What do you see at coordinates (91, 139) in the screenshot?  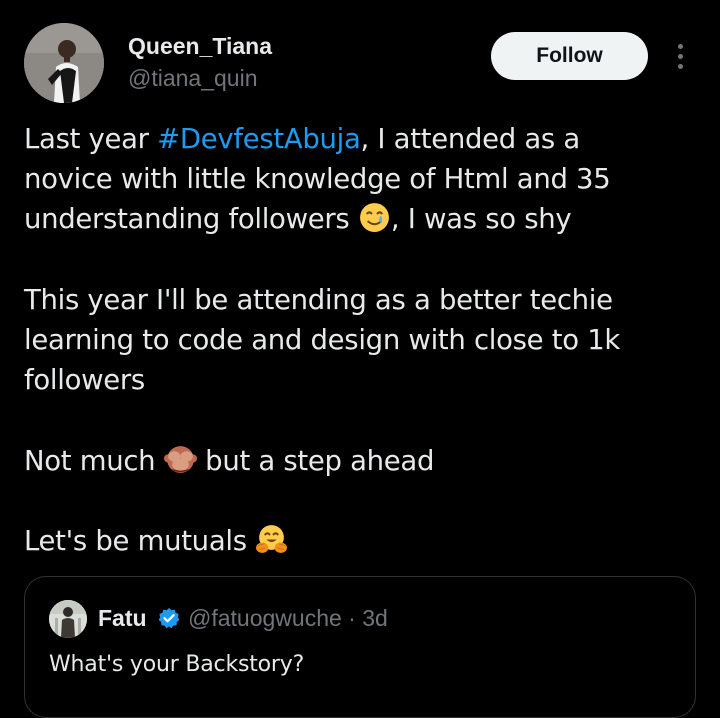 I see `tweet-text-segment: Last year` at bounding box center [91, 139].